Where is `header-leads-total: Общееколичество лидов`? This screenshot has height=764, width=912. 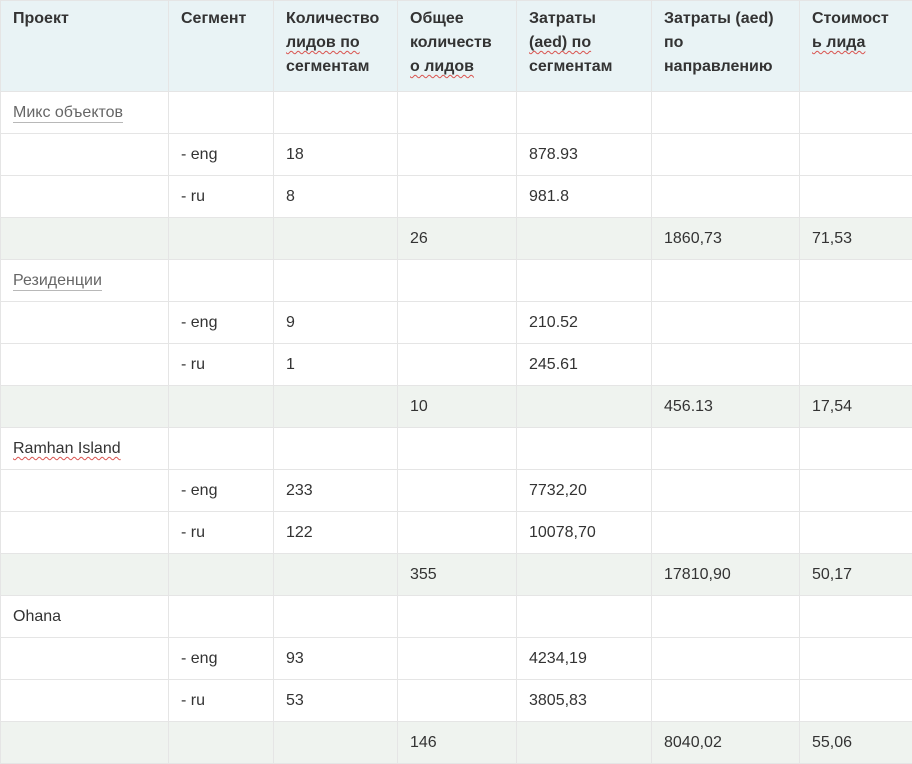 header-leads-total: Общееколичество лидов is located at coordinates (457, 46).